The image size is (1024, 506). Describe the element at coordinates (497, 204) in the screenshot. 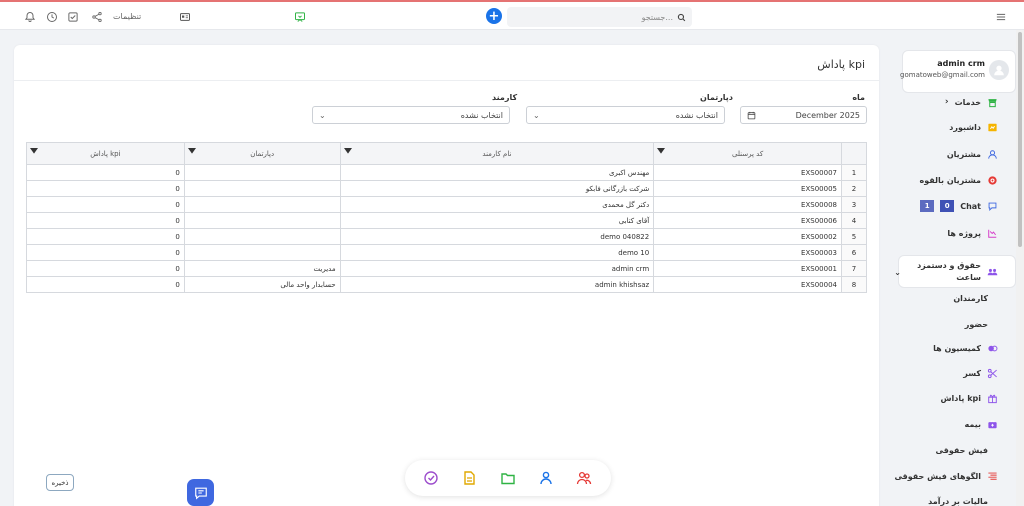

I see `employee-name-cell: دکتر گل محمدی` at that location.